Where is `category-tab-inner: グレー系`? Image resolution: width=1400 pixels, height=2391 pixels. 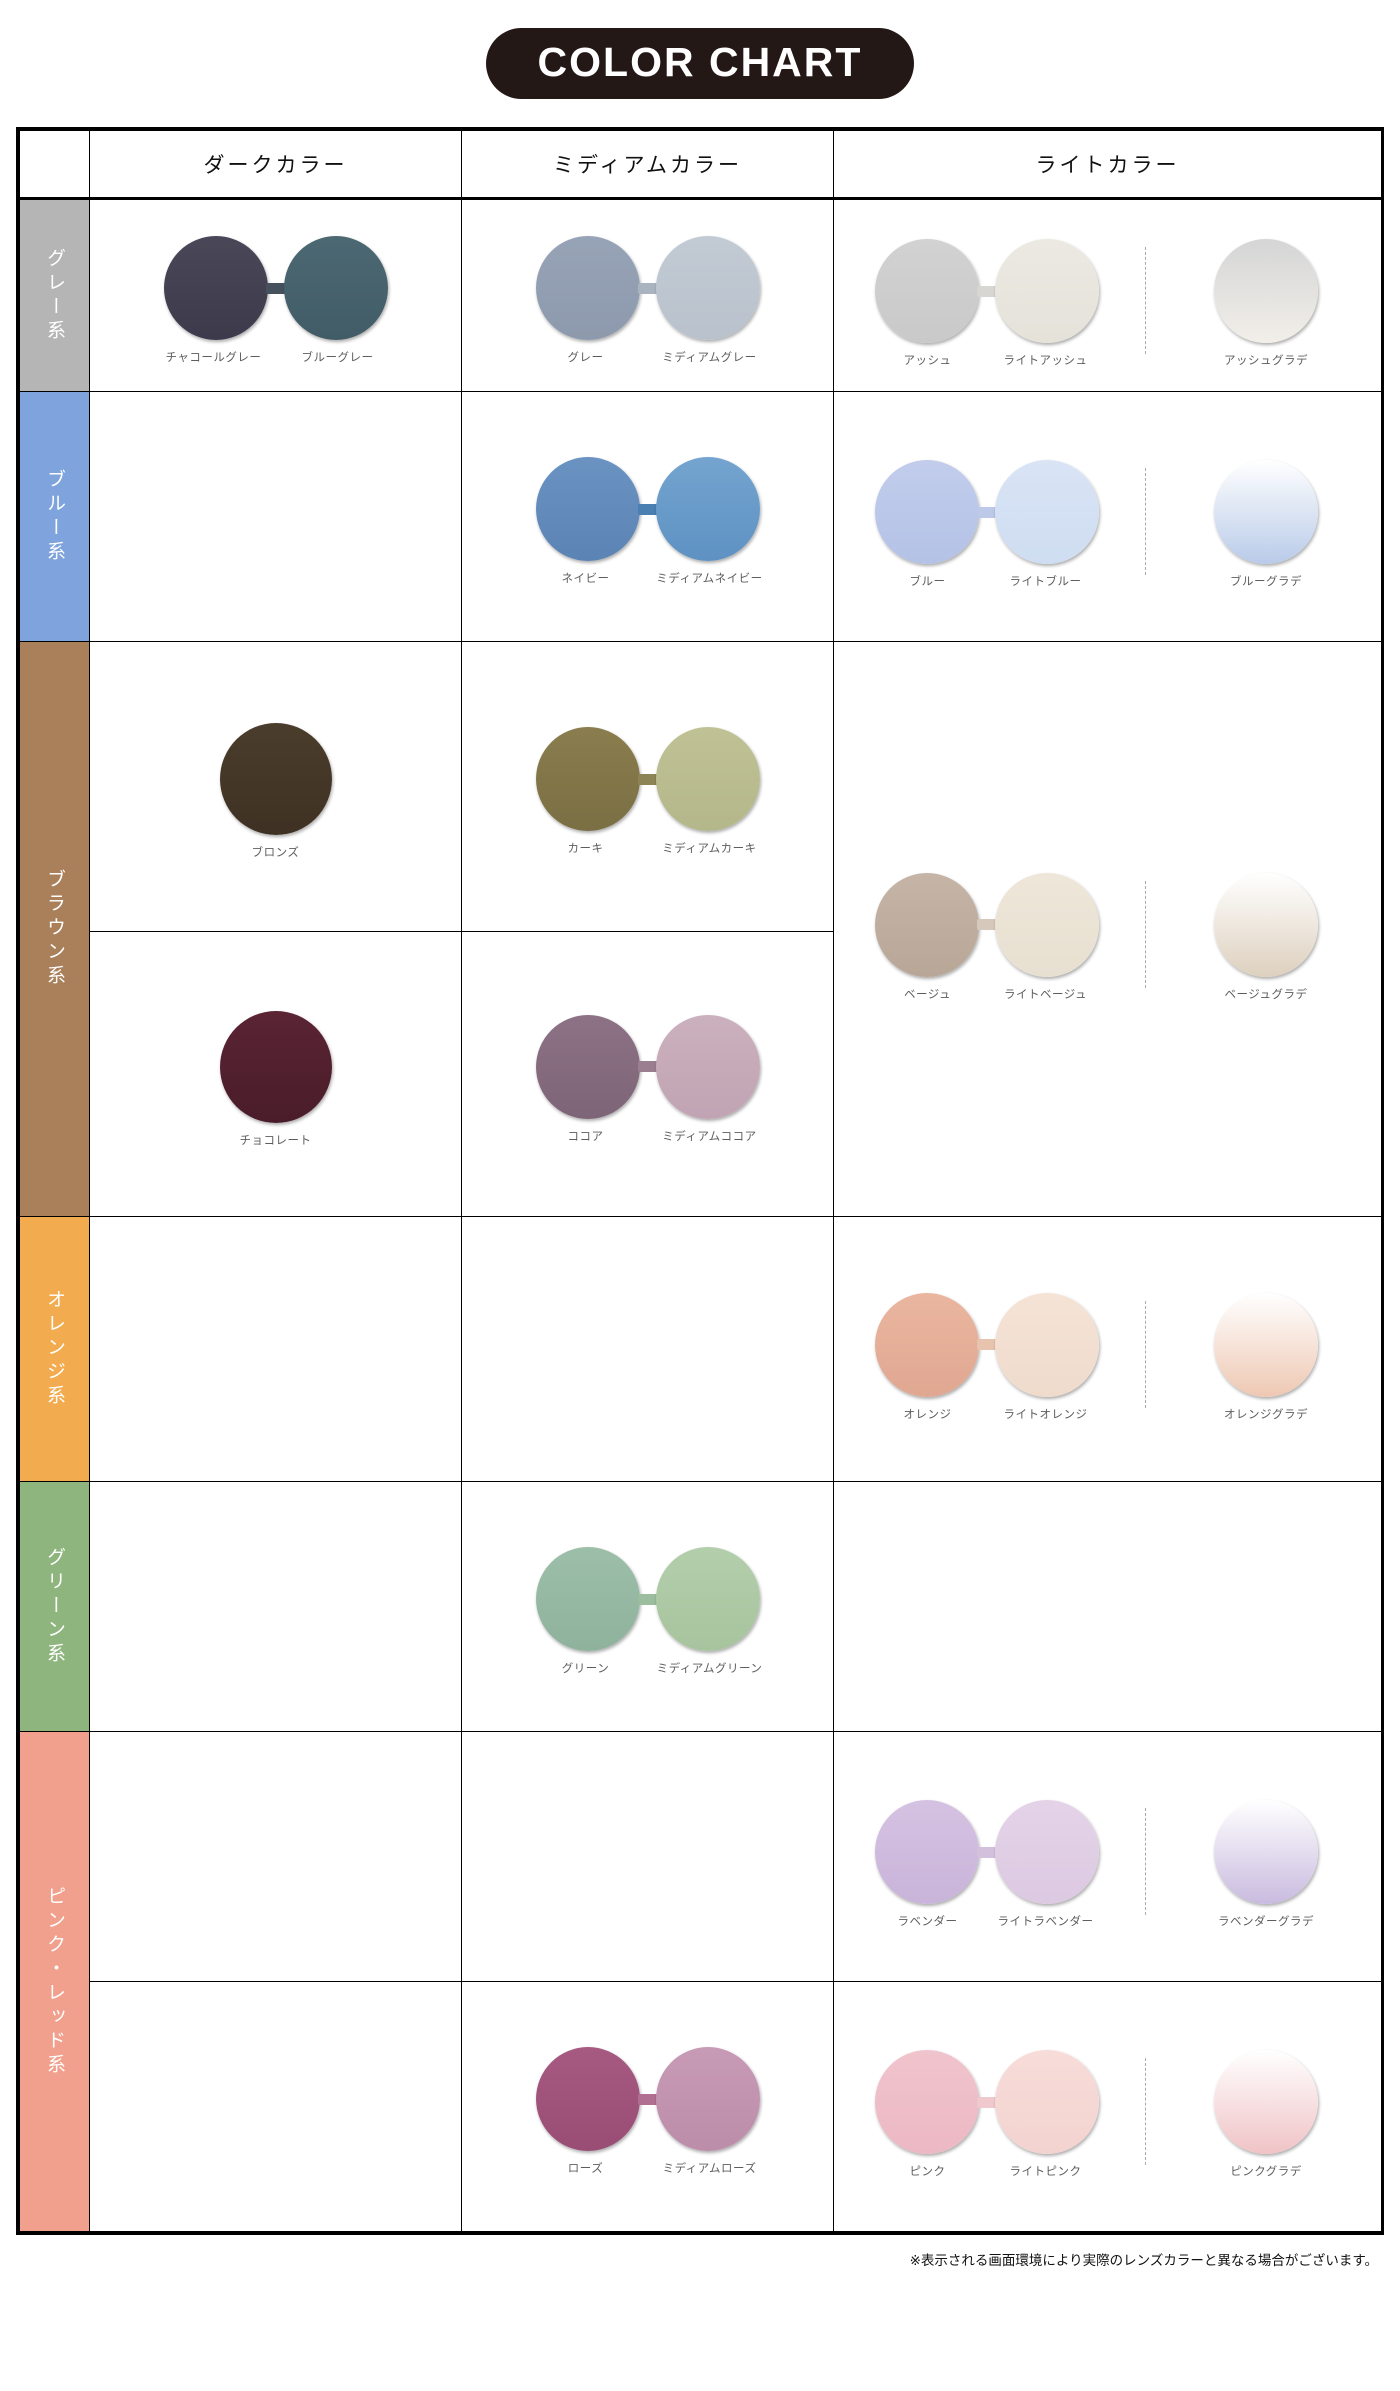
category-tab-inner: グレー系 is located at coordinates (54, 296).